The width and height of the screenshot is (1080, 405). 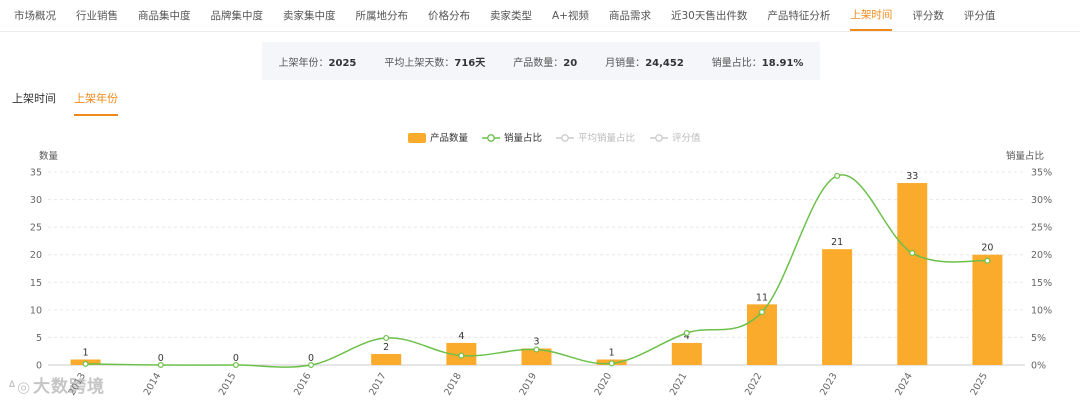 I want to click on x-tick-label: 2014, so click(x=153, y=384).